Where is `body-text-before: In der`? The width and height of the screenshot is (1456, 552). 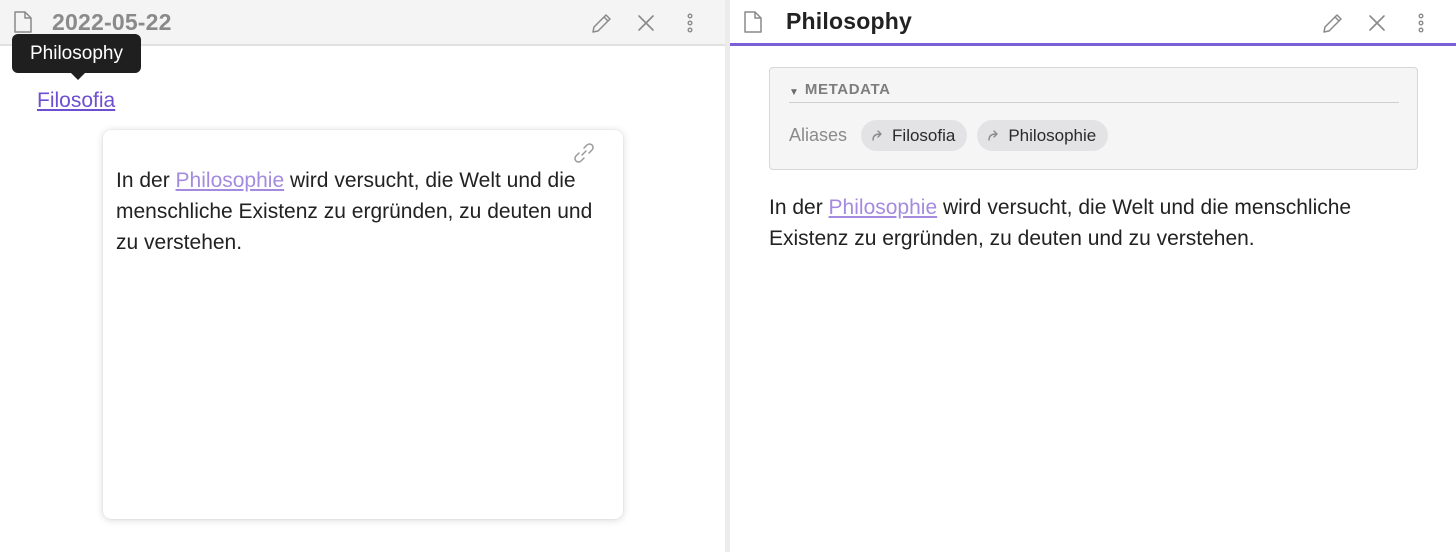
body-text-before: In der is located at coordinates (799, 207).